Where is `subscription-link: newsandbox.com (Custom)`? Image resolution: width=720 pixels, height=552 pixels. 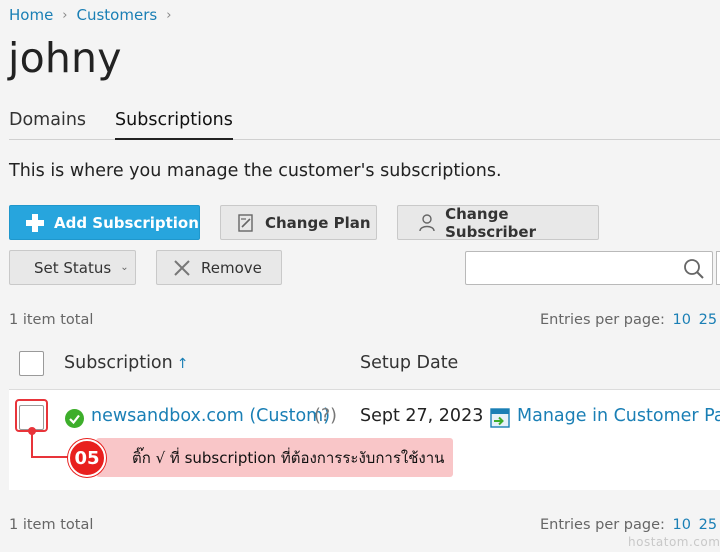
subscription-link: newsandbox.com (Custom) is located at coordinates (210, 416).